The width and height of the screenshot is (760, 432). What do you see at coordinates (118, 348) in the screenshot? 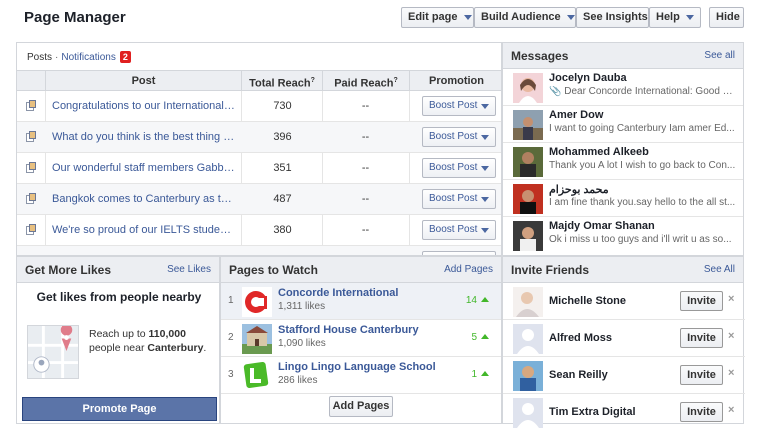
I see `reach-middle: people near` at bounding box center [118, 348].